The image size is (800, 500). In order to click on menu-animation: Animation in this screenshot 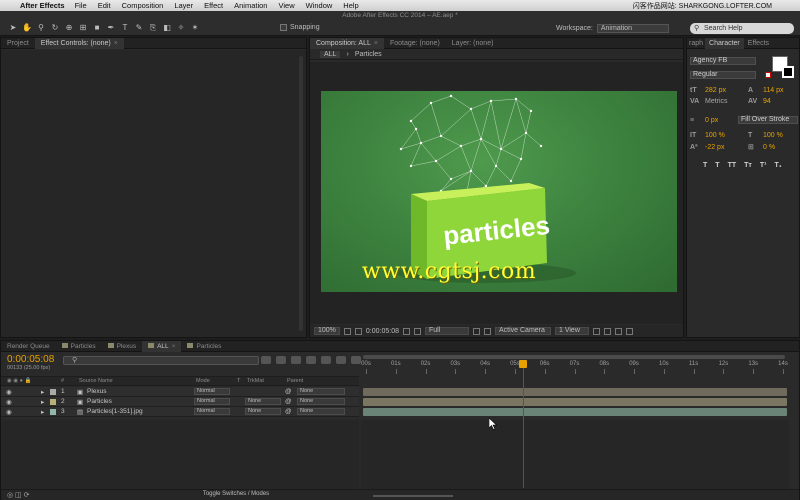, I will do `click(250, 5)`.